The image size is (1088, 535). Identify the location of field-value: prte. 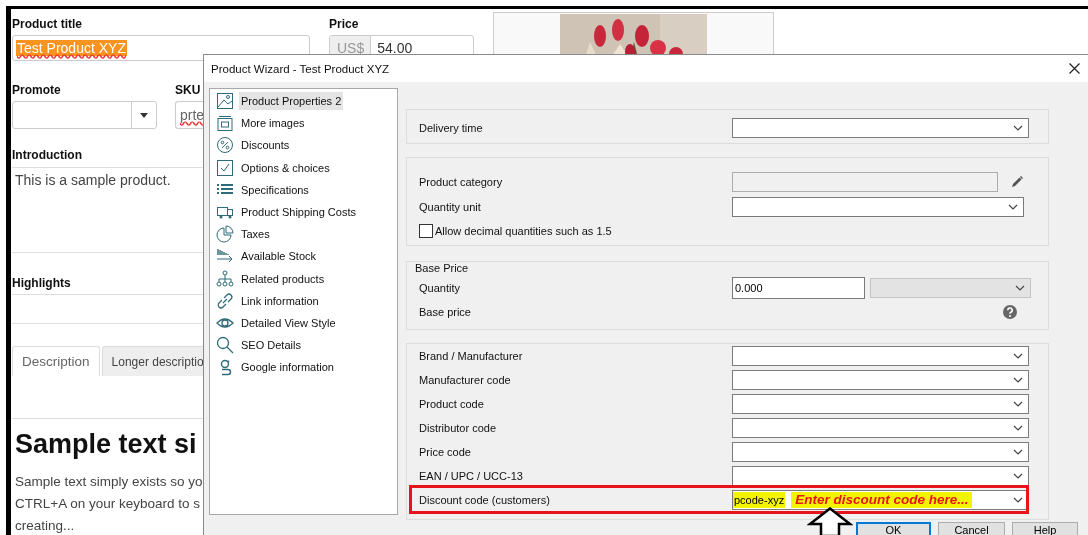
(192, 115).